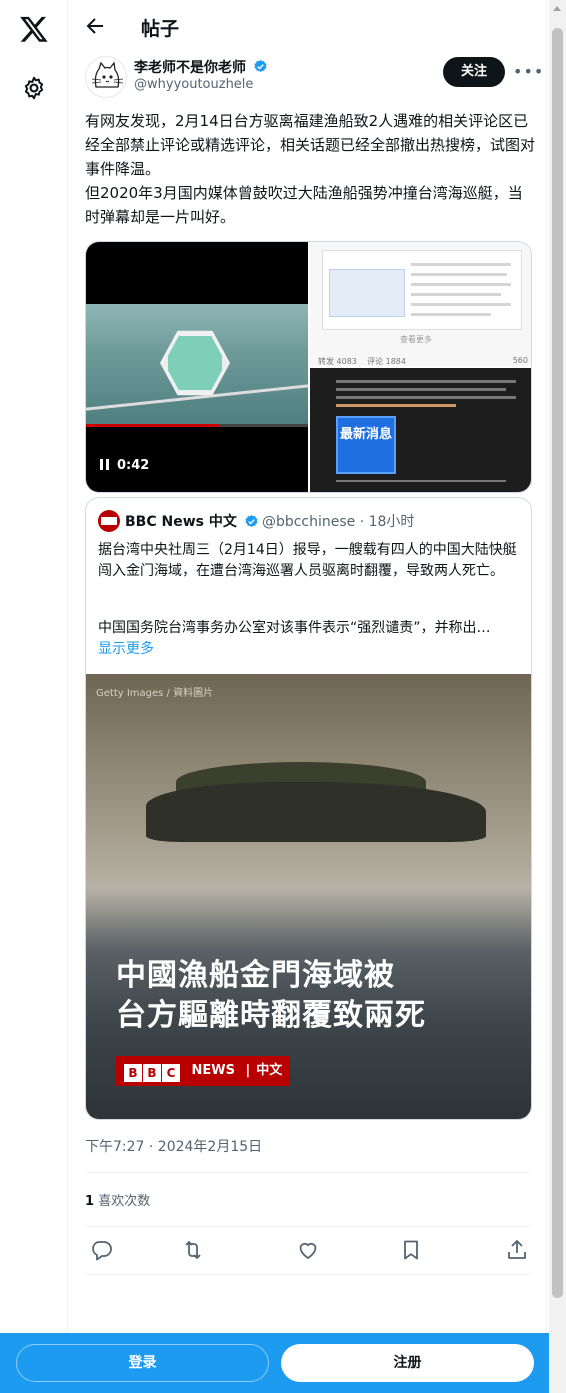  Describe the element at coordinates (171, 1073) in the screenshot. I see `bbc-letter: C` at that location.